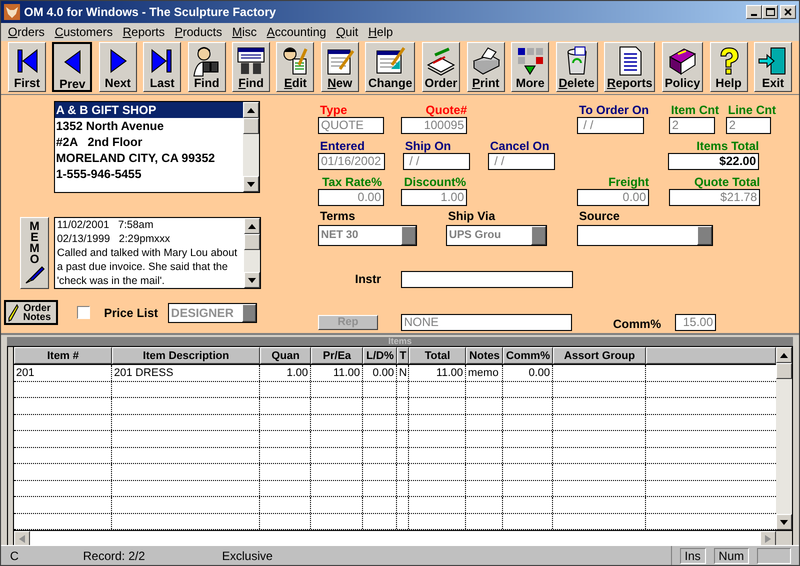 This screenshot has width=800, height=566. I want to click on field-label: Source, so click(599, 216).